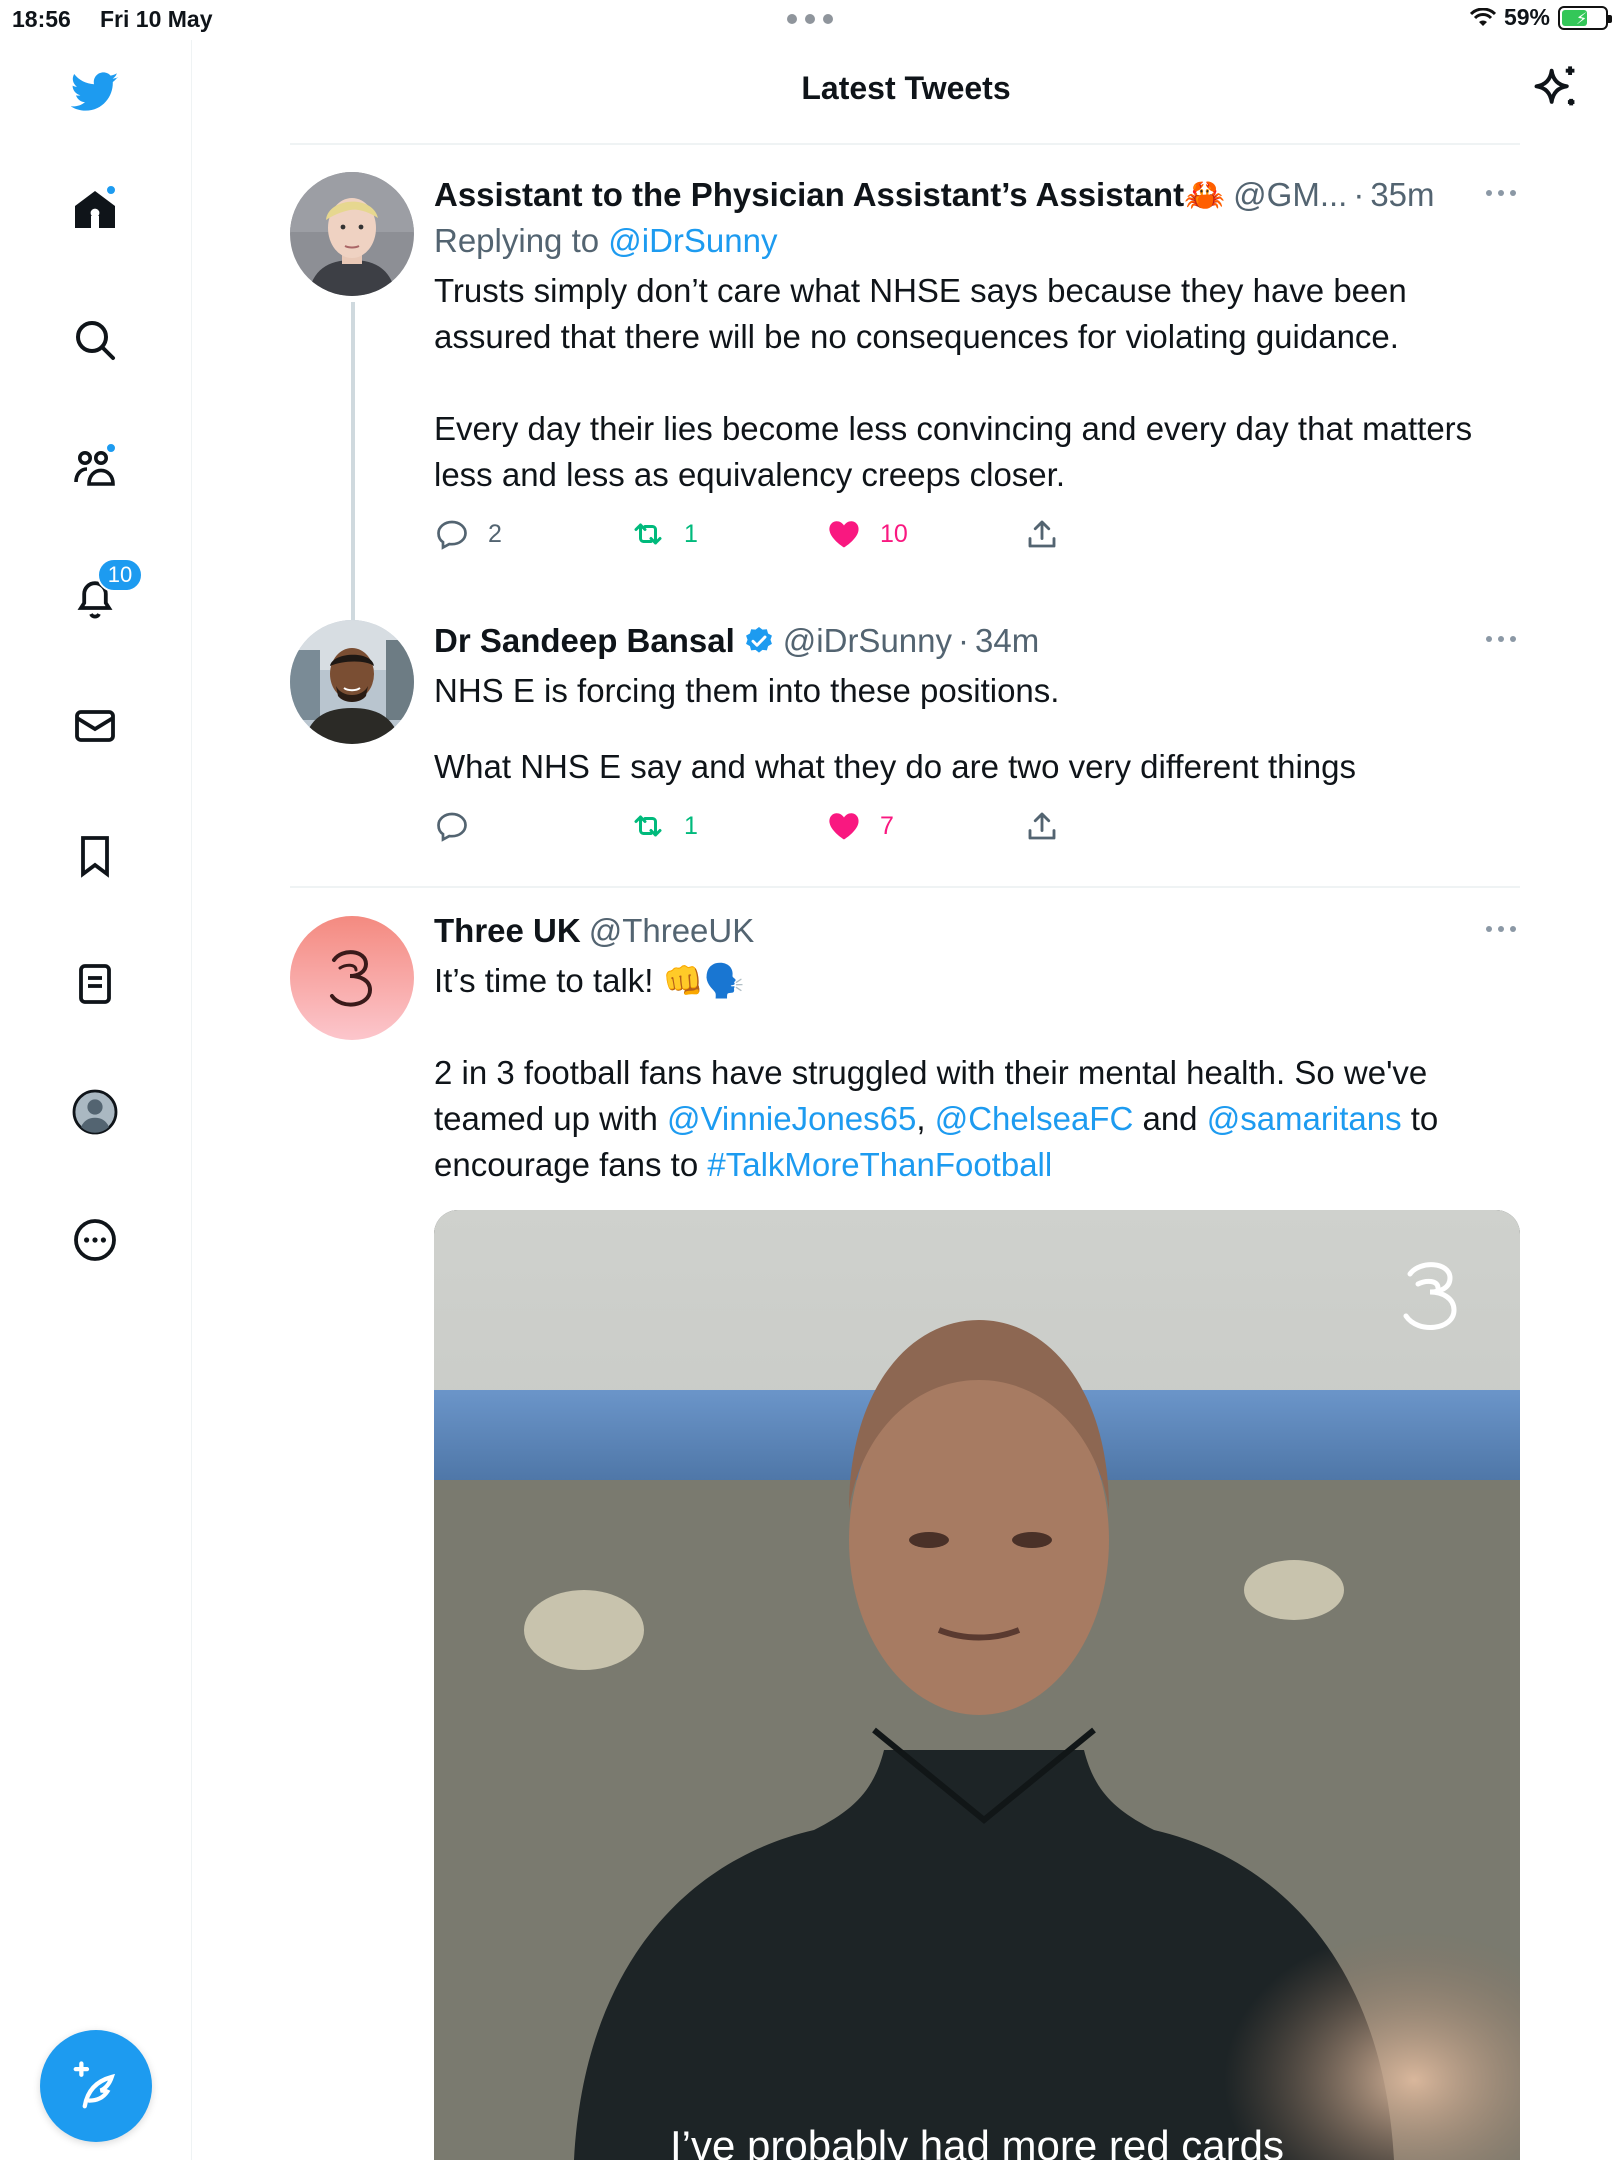  I want to click on battery-percent: 59%, so click(1526, 17).